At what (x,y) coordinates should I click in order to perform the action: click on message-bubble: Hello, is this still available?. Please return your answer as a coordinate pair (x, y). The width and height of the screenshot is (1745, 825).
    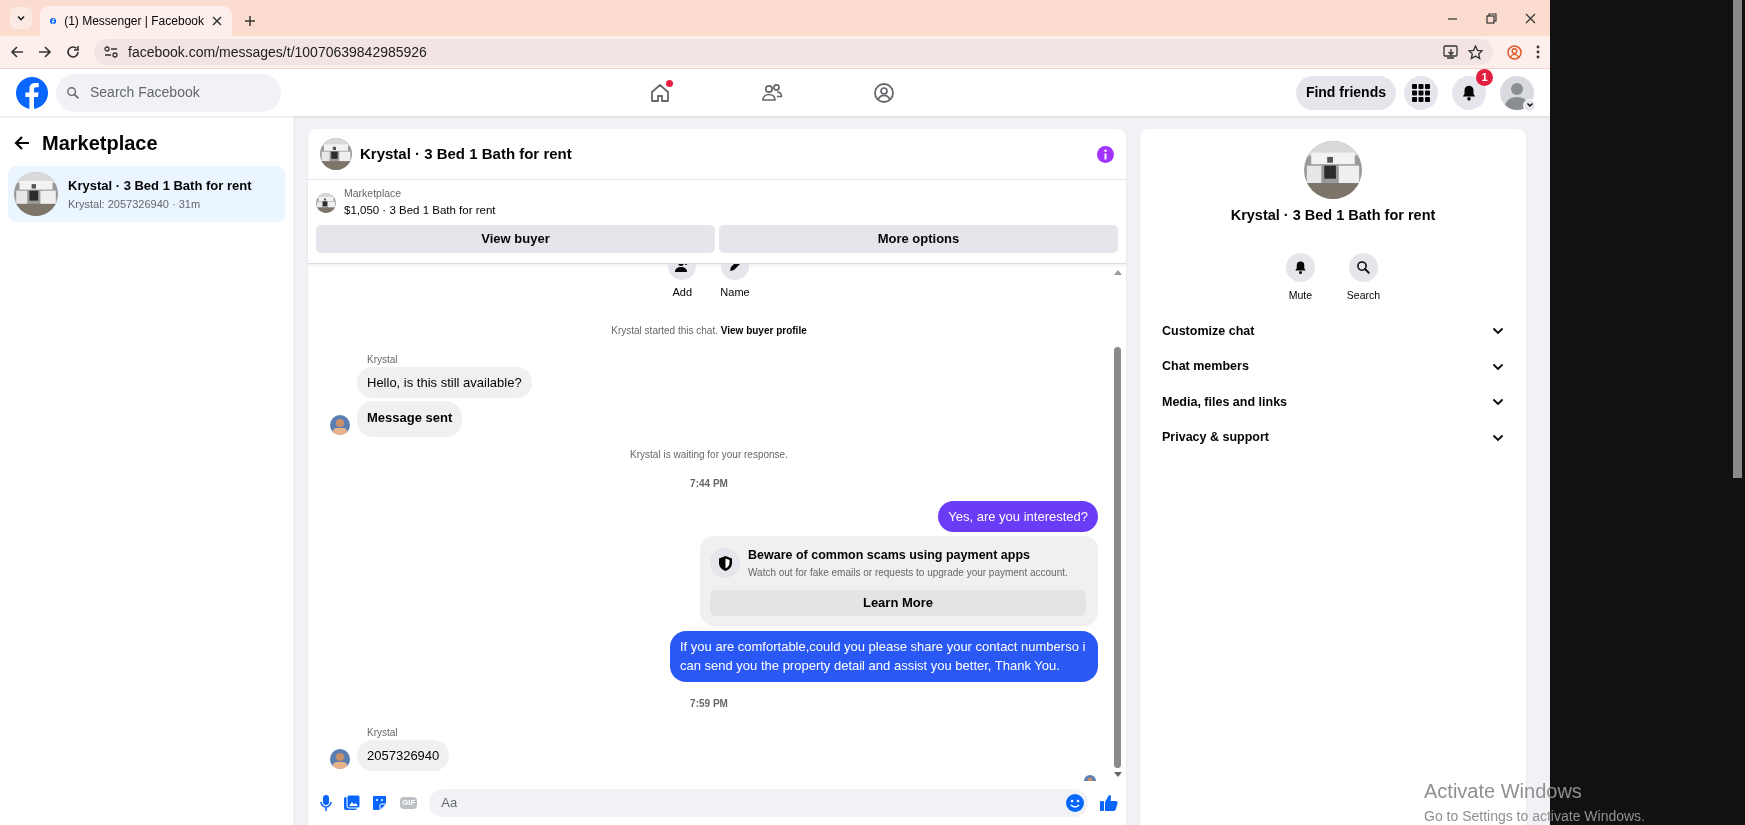
    Looking at the image, I should click on (444, 382).